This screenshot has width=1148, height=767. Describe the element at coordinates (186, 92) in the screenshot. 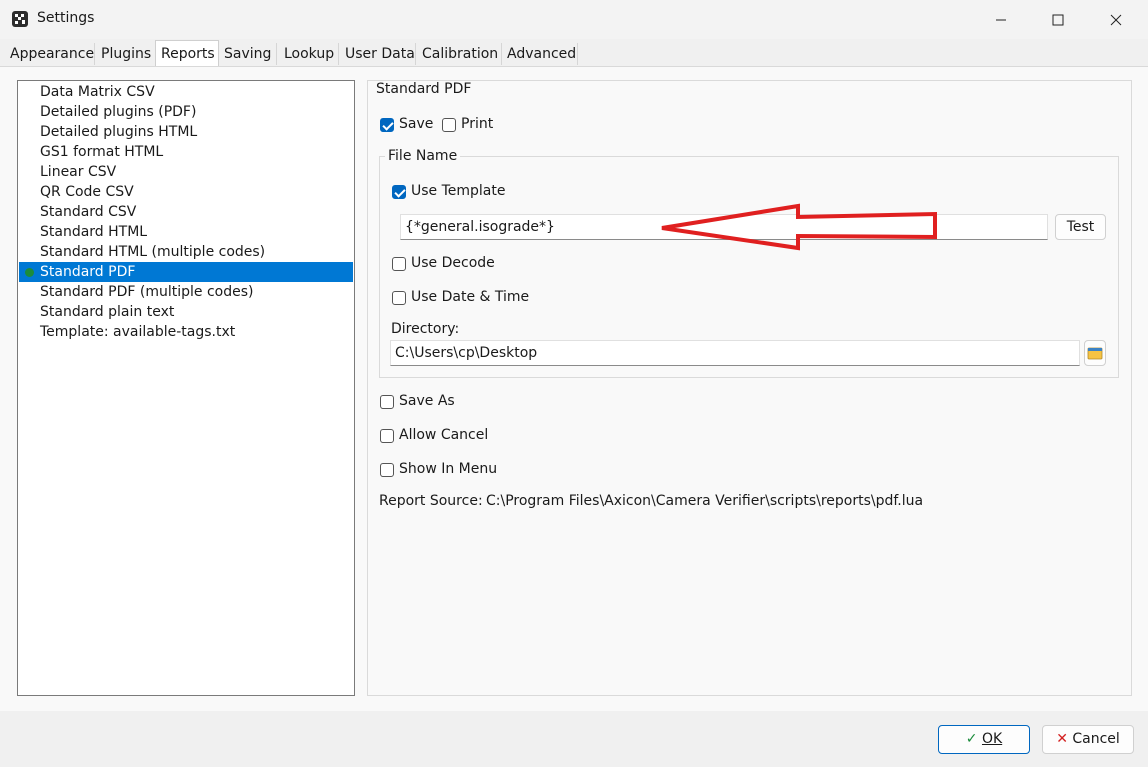

I see `list-item: Data Matrix CSV` at that location.